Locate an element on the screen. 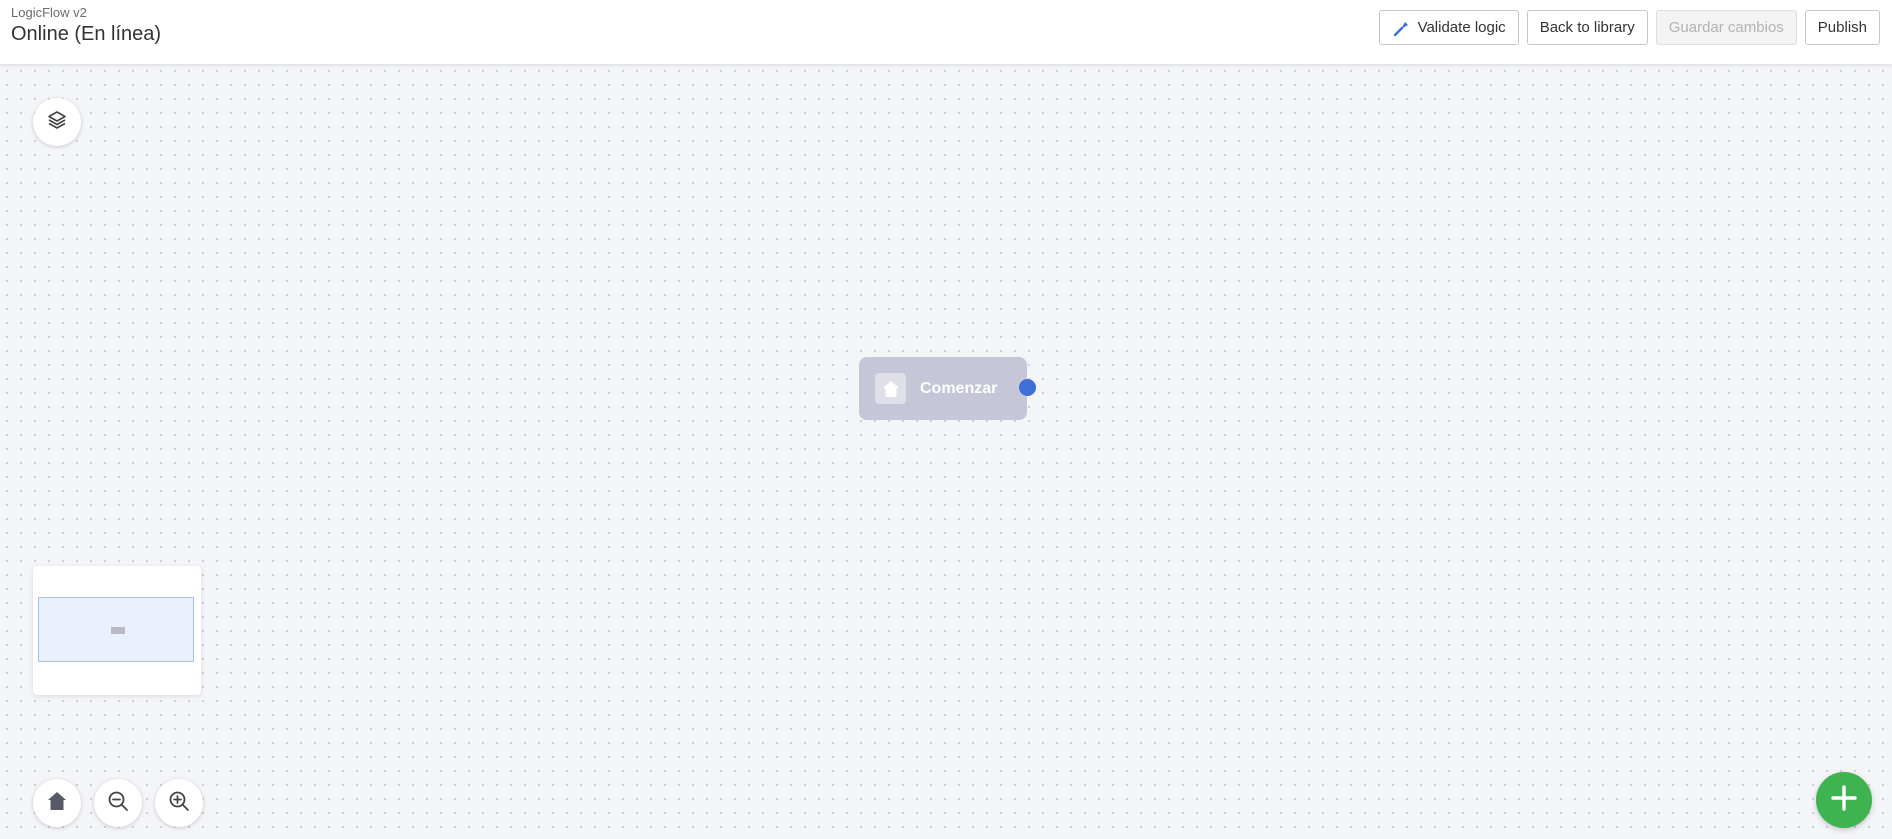 This screenshot has height=839, width=1892. zoom-out-icon is located at coordinates (118, 803).